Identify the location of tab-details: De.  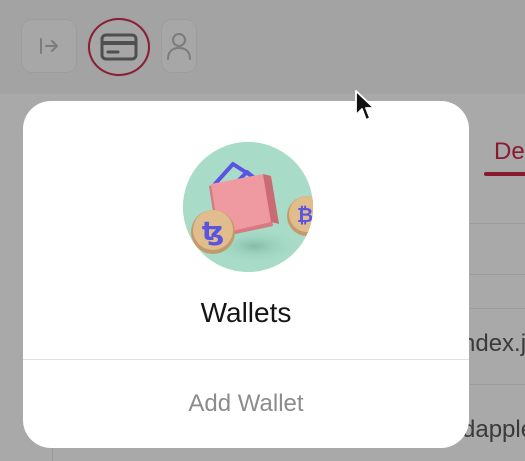
(509, 152).